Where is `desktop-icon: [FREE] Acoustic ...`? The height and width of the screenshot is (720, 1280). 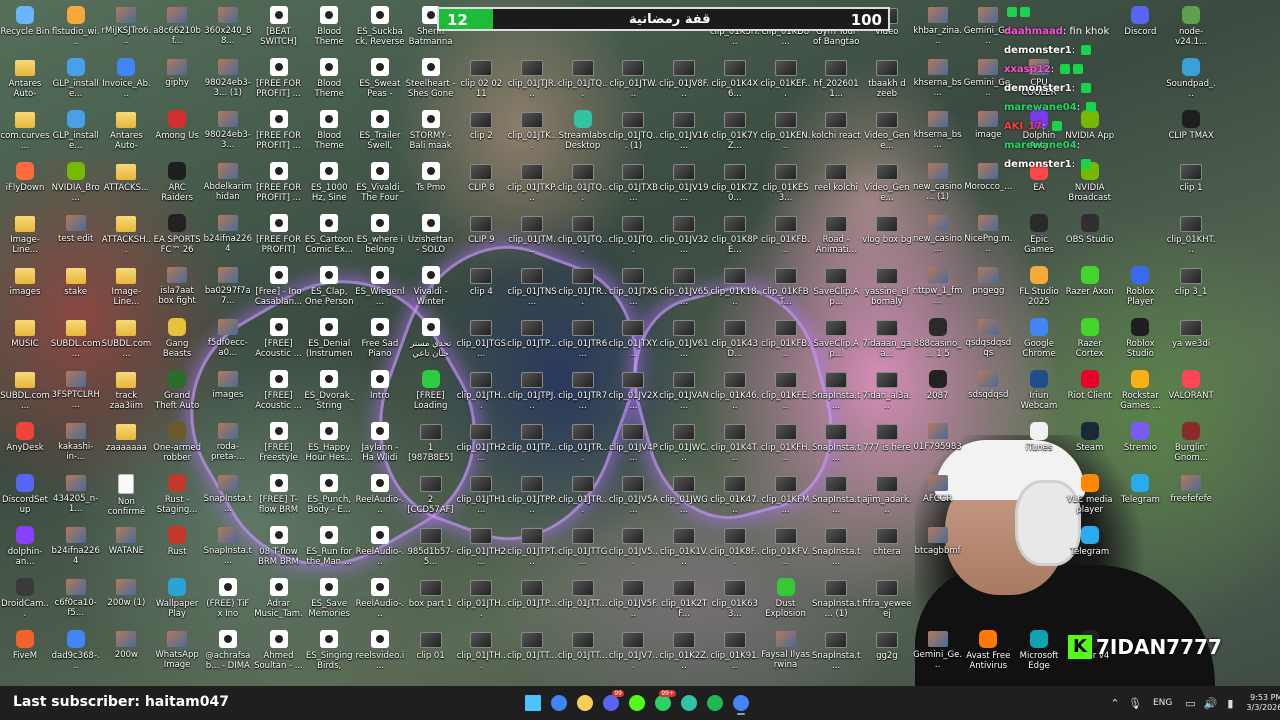 desktop-icon: [FREE] Acoustic ... is located at coordinates (279, 389).